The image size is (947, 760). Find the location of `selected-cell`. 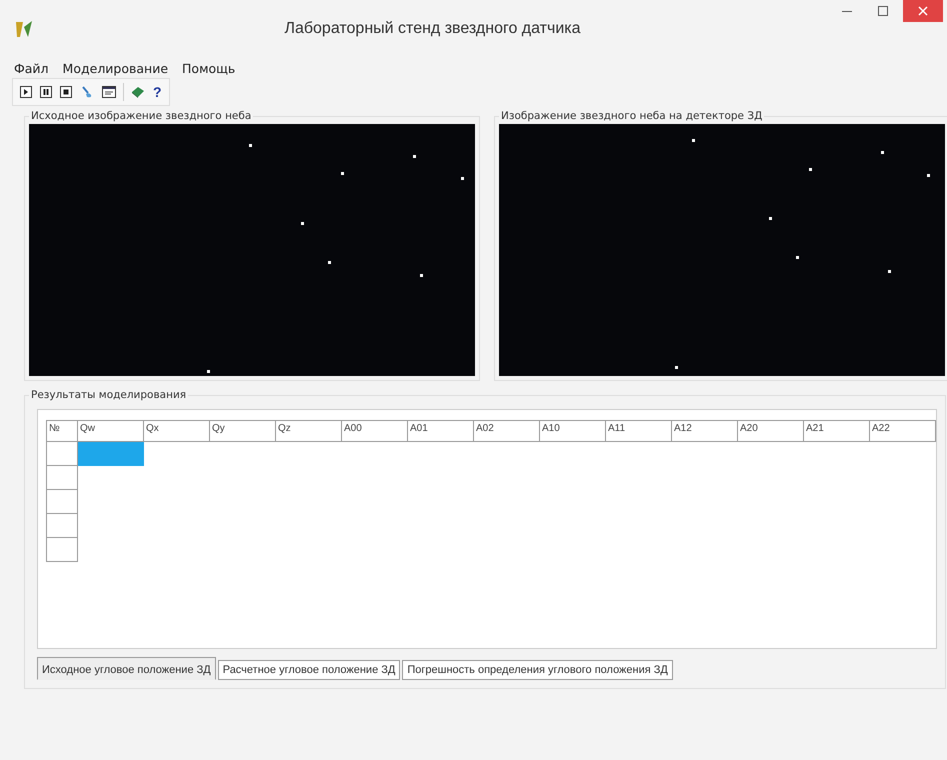

selected-cell is located at coordinates (111, 454).